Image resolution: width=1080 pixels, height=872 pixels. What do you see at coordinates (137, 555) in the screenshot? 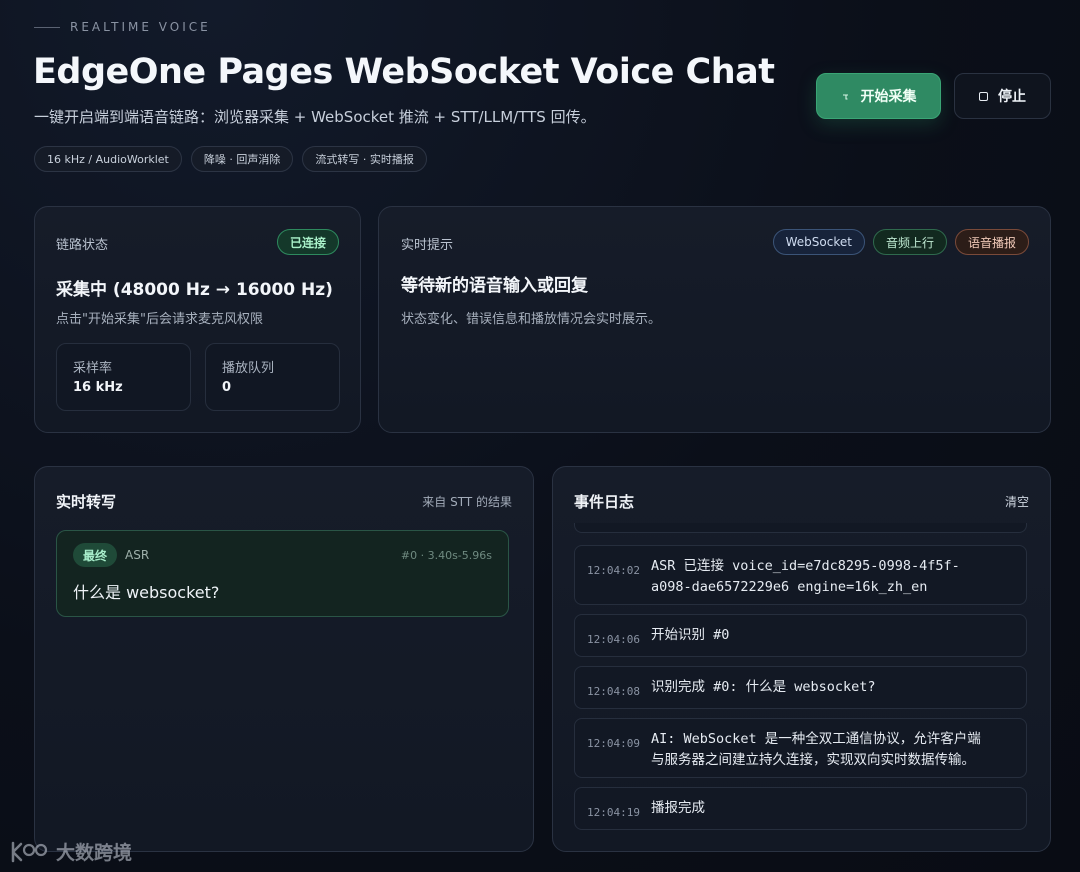
I see `asr-engine-label: ASR` at bounding box center [137, 555].